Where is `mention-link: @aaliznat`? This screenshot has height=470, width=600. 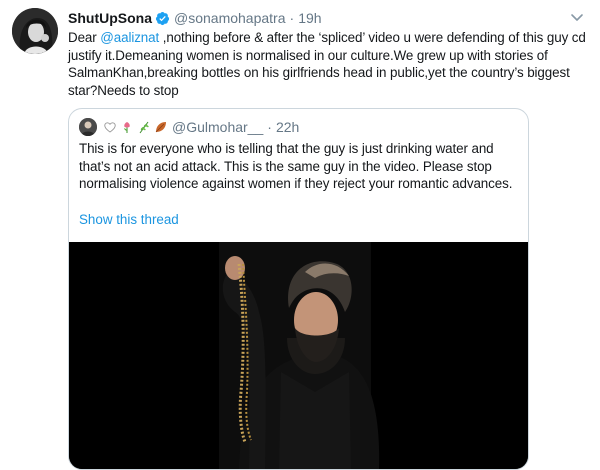 mention-link: @aaliznat is located at coordinates (129, 37).